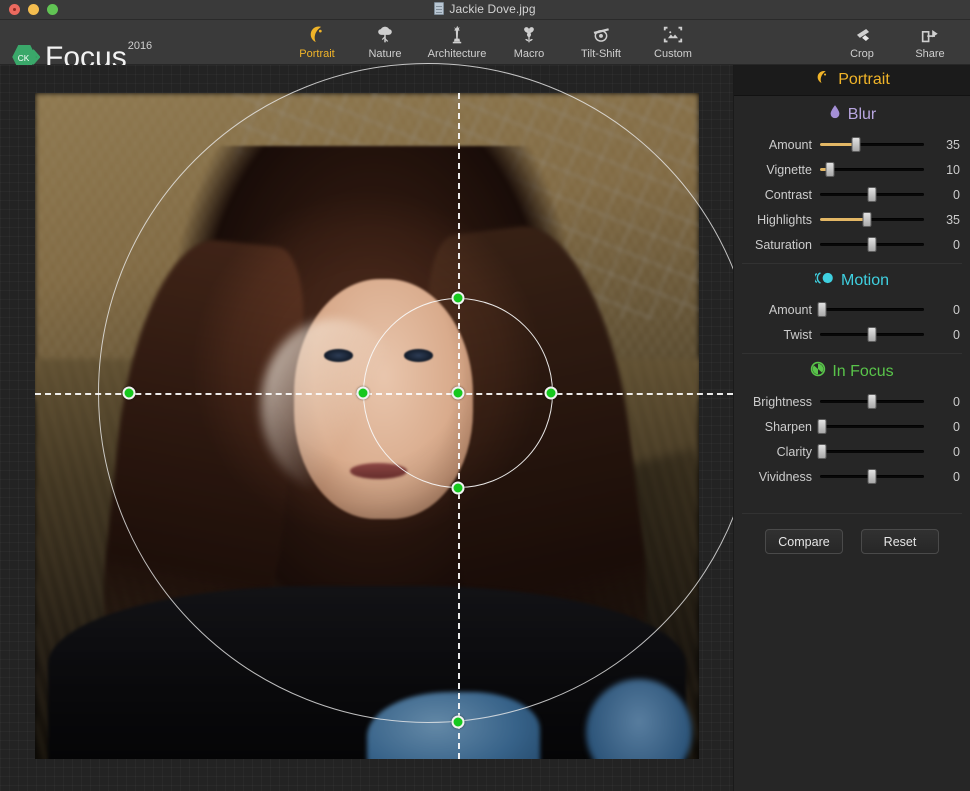 This screenshot has width=970, height=791. What do you see at coordinates (784, 219) in the screenshot?
I see `slider-label: Highlights` at bounding box center [784, 219].